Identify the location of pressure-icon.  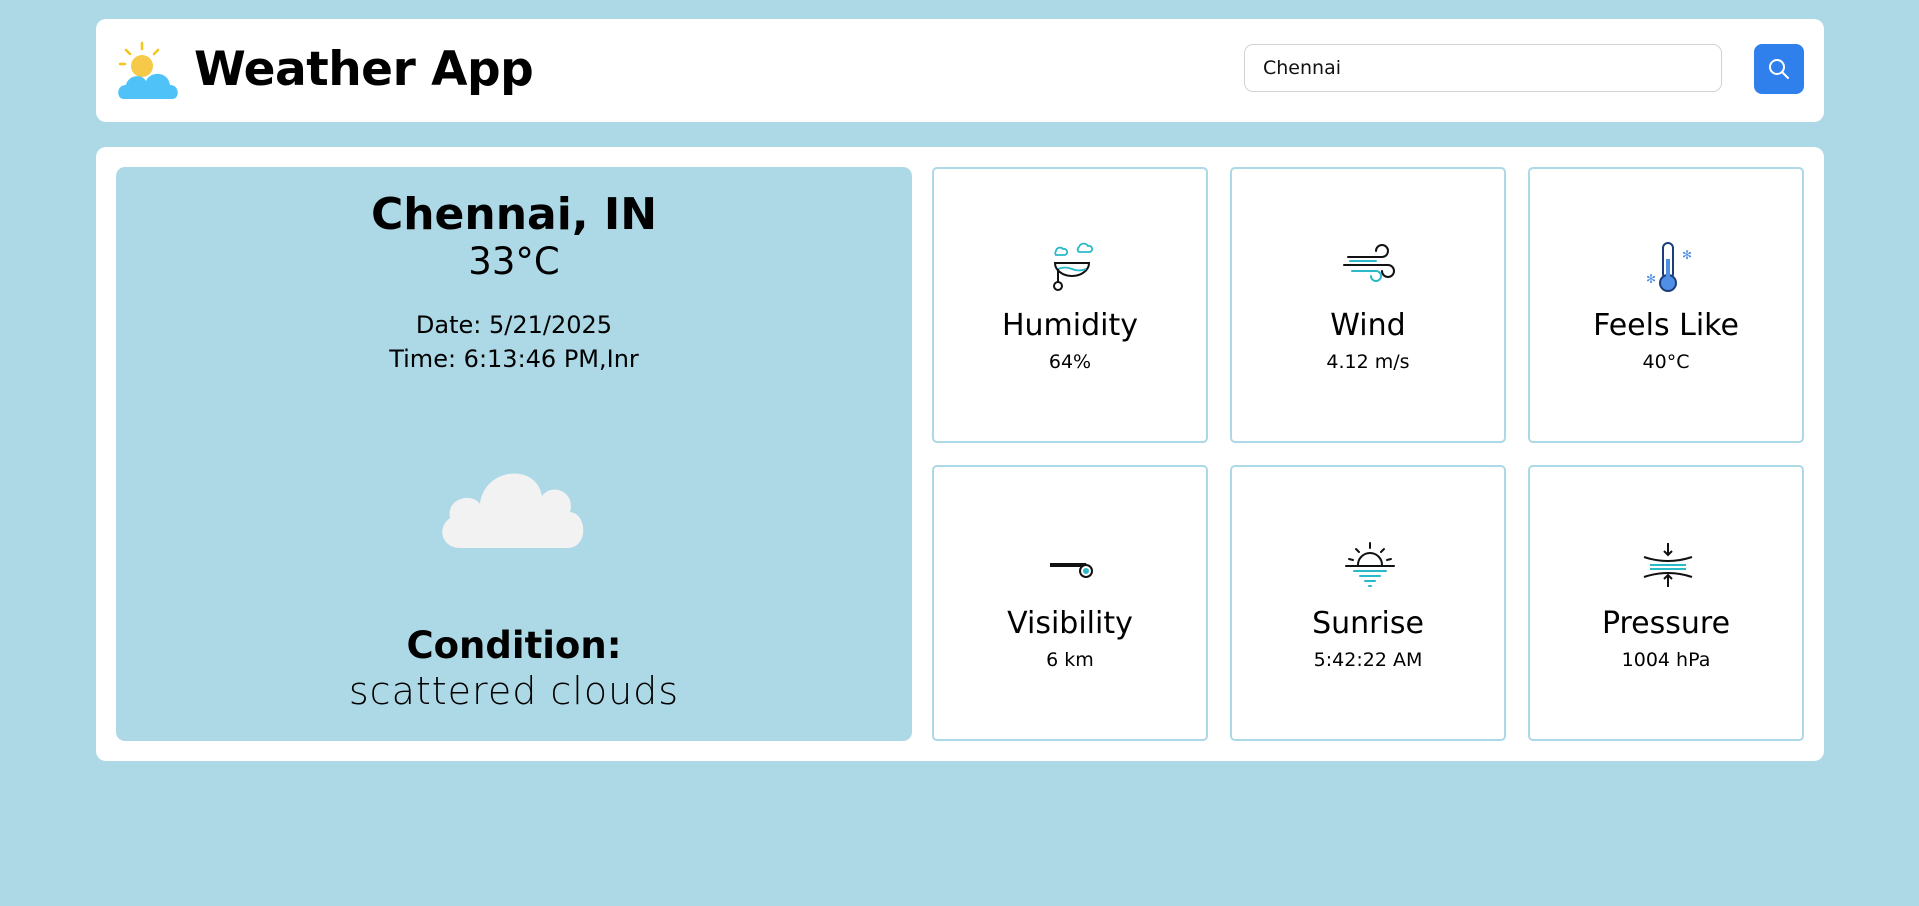
(1668, 565).